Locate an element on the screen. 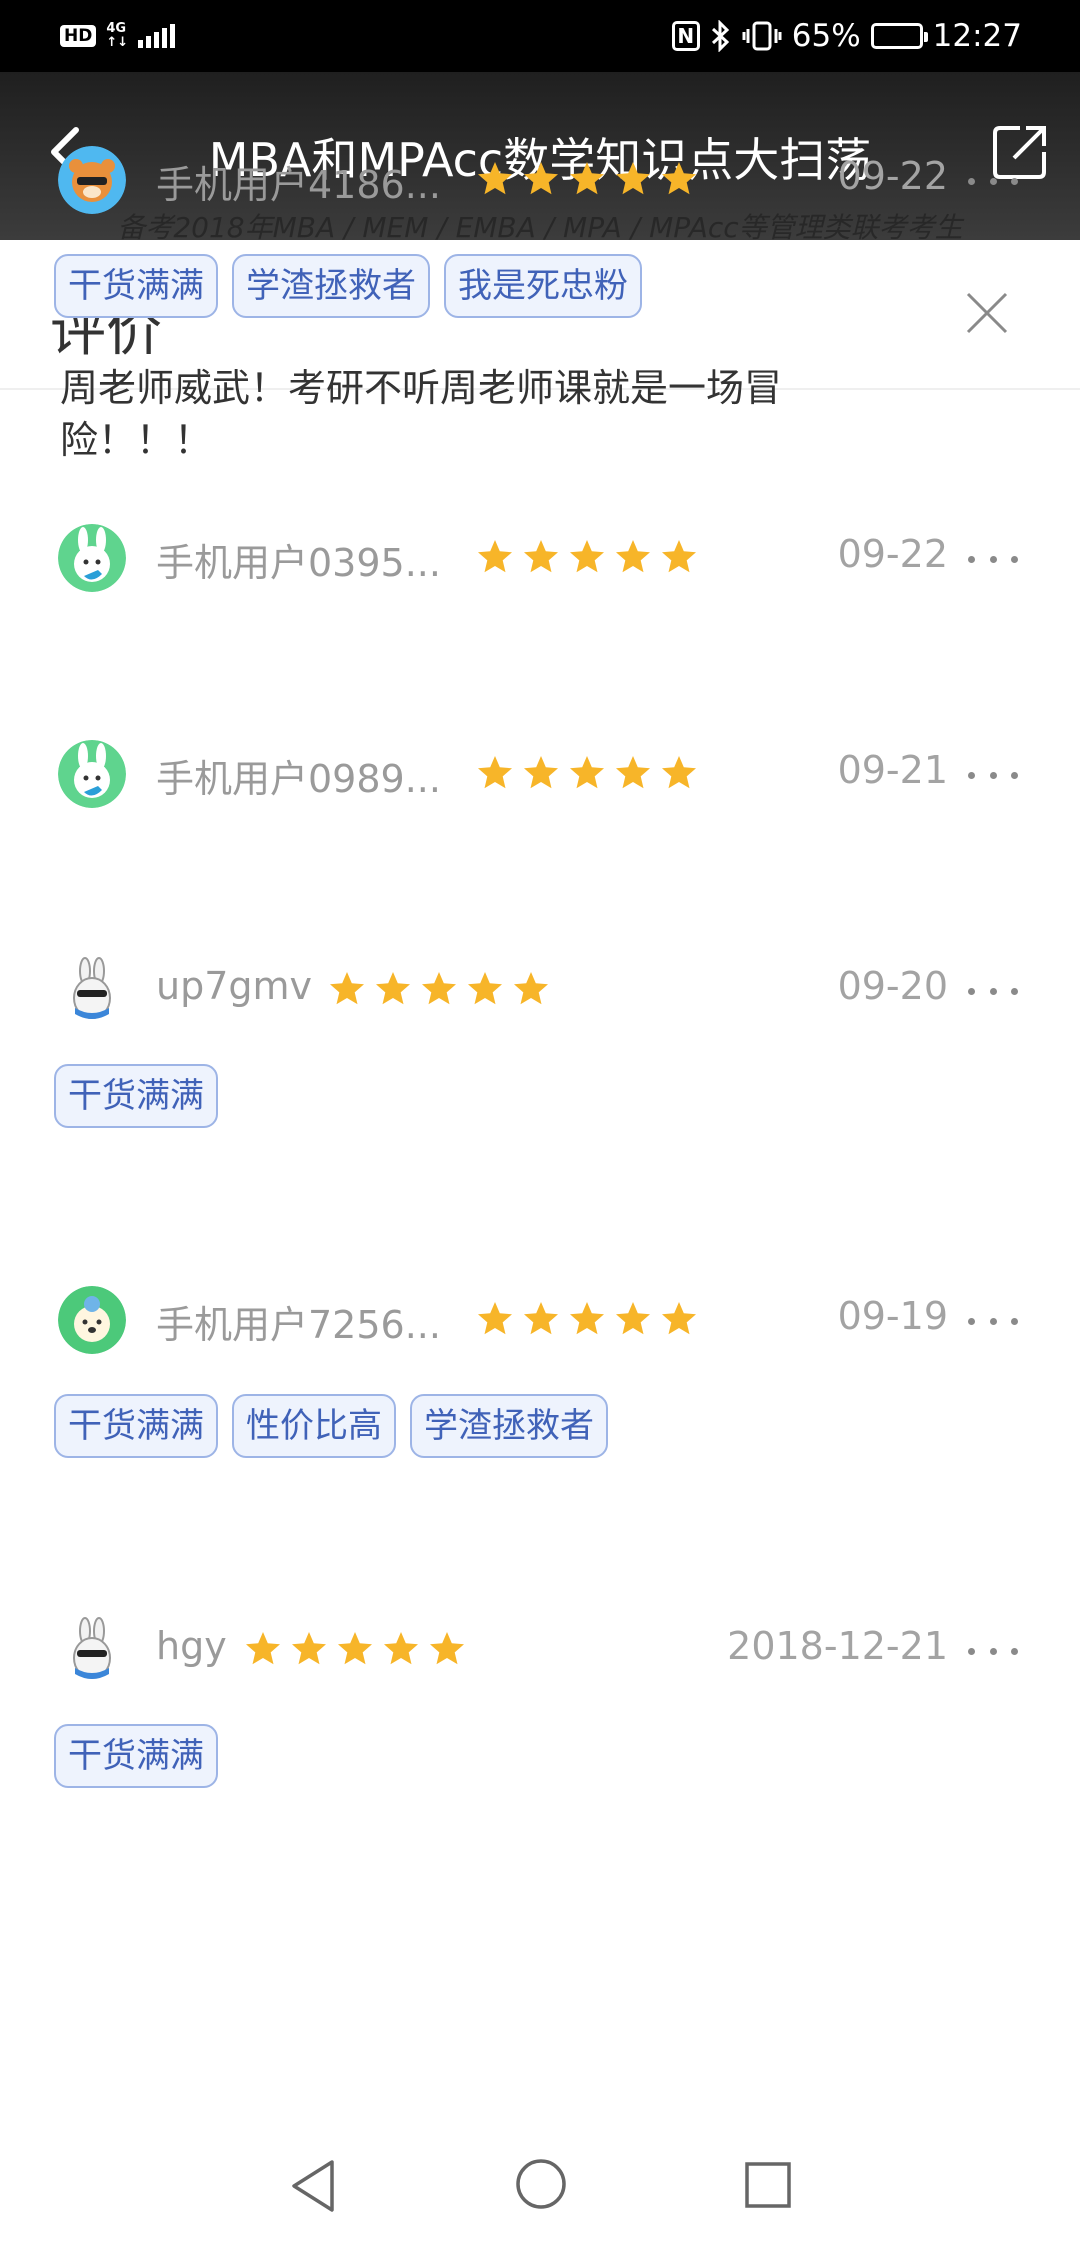 Image resolution: width=1080 pixels, height=2244 pixels. review-tags: 干货满满 学渣拯救者 我是死忠粉 is located at coordinates (348, 286).